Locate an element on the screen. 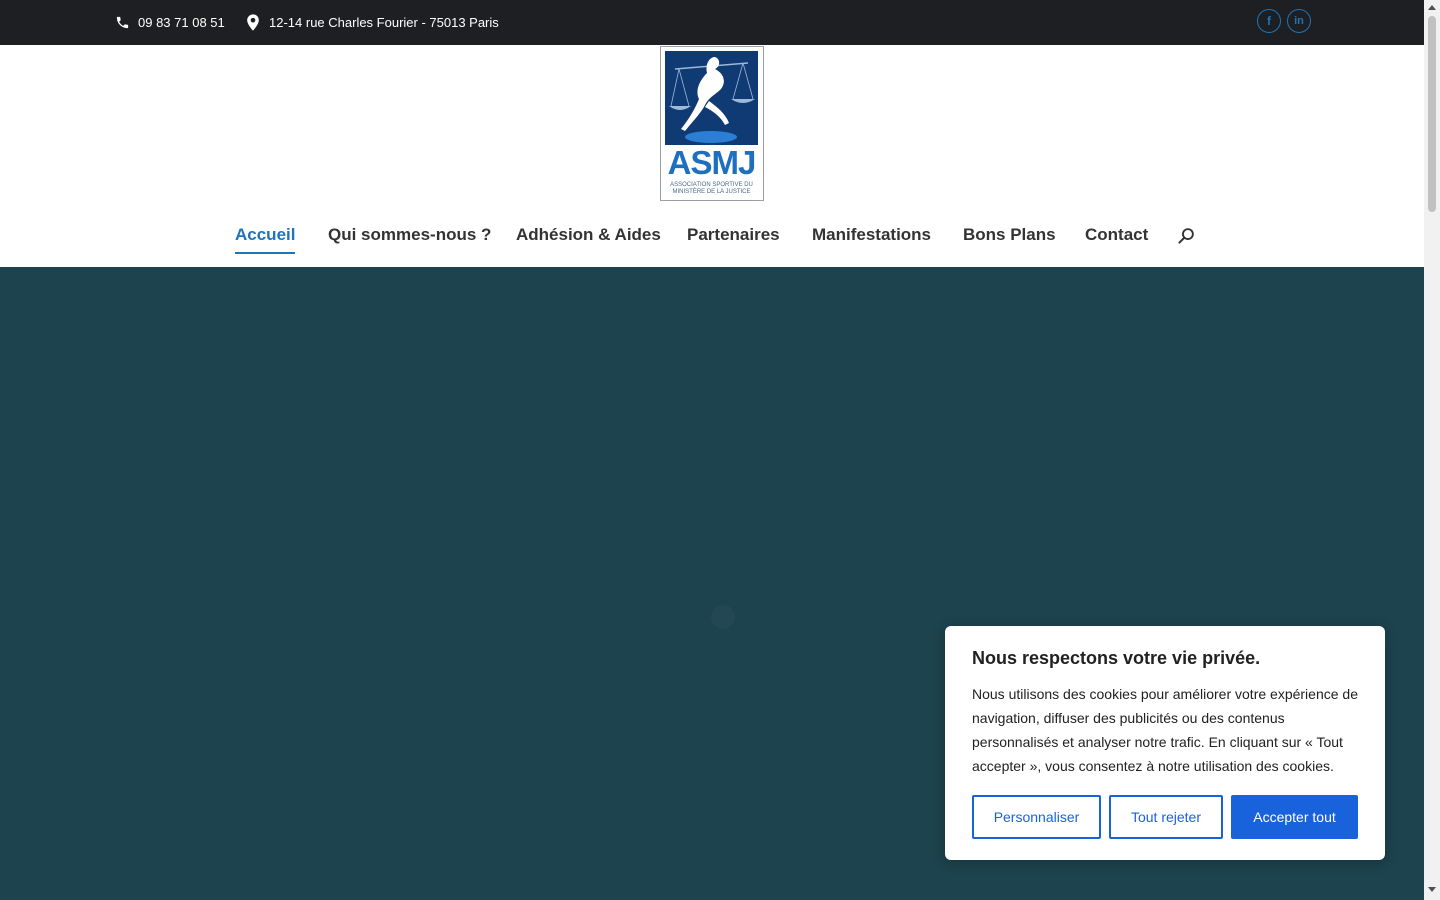 This screenshot has width=1440, height=900. customize-button: Personnaliser is located at coordinates (1036, 817).